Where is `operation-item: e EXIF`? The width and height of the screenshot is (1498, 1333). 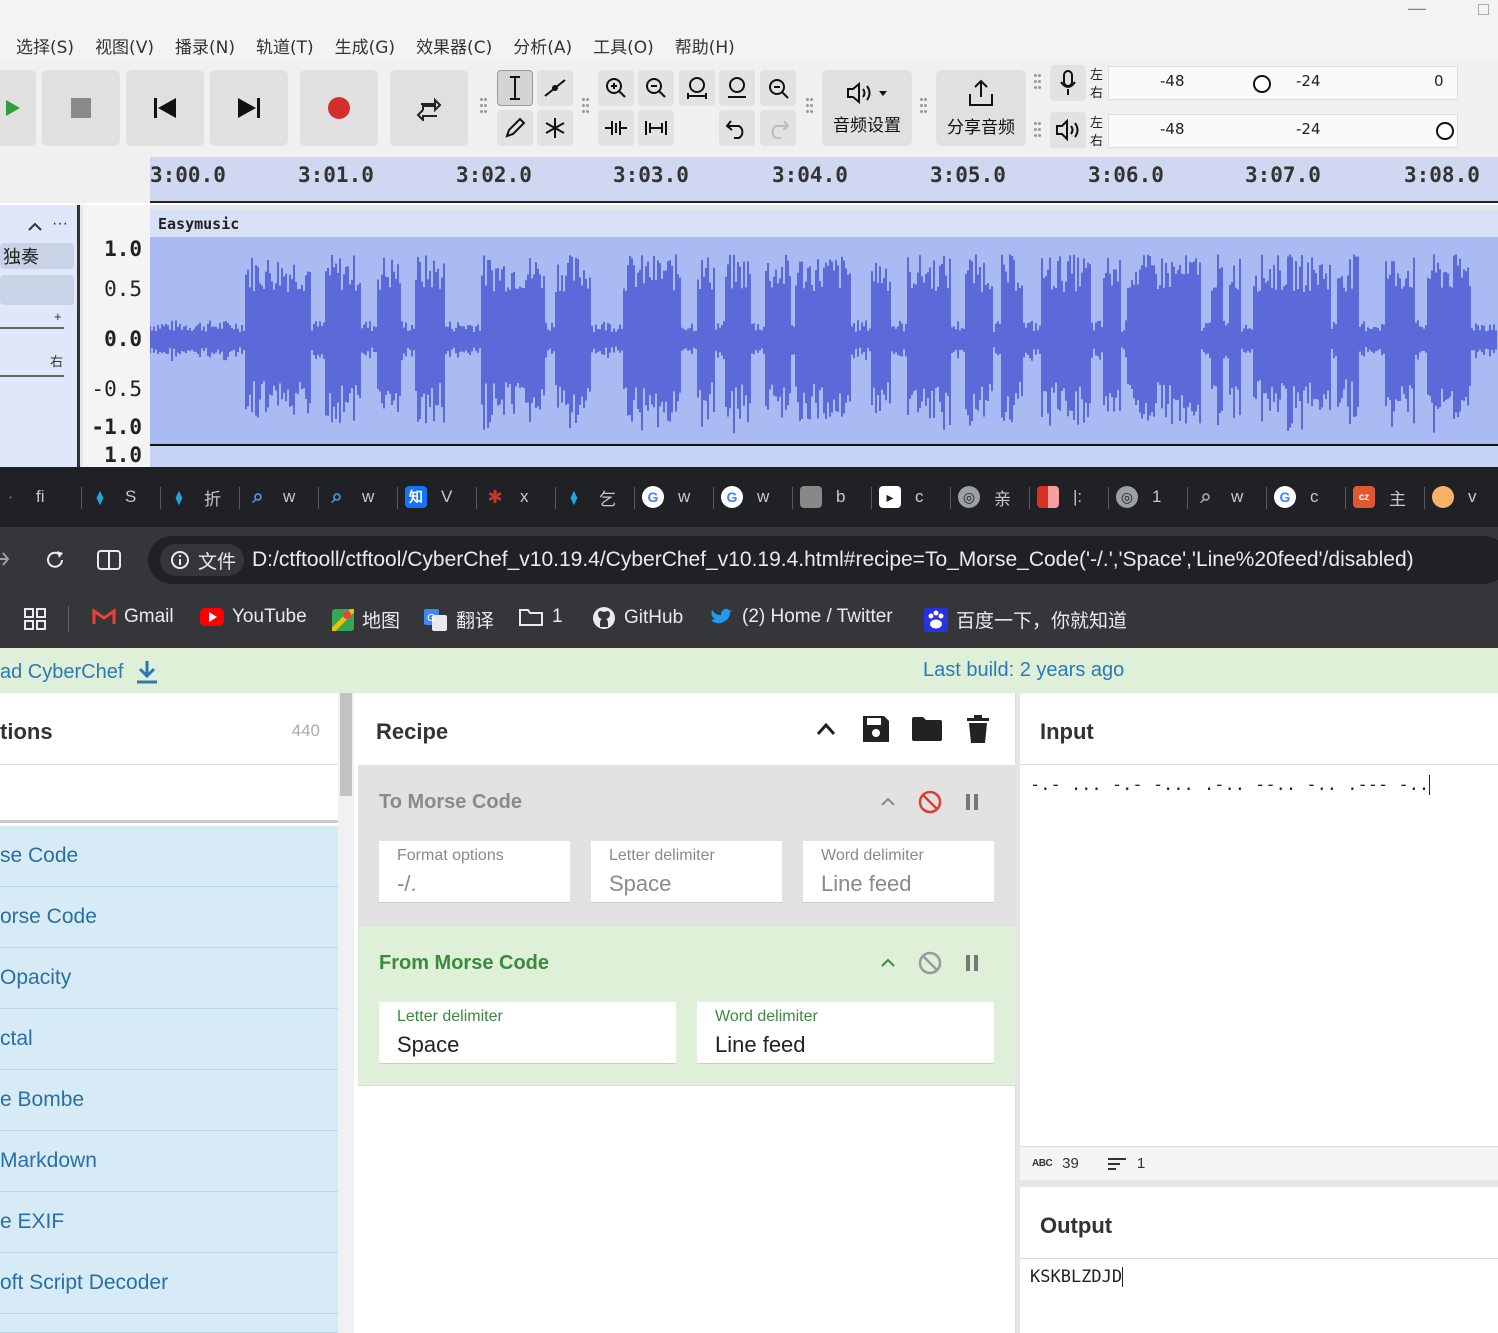
operation-item: e EXIF is located at coordinates (169, 1222).